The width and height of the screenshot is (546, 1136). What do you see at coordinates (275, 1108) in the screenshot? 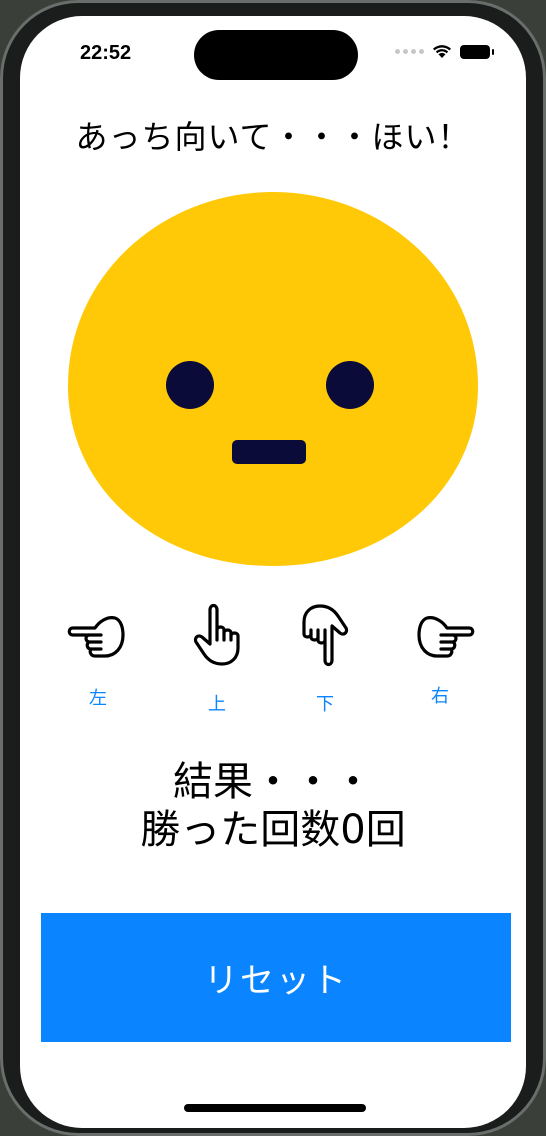
I see `home-indicator` at bounding box center [275, 1108].